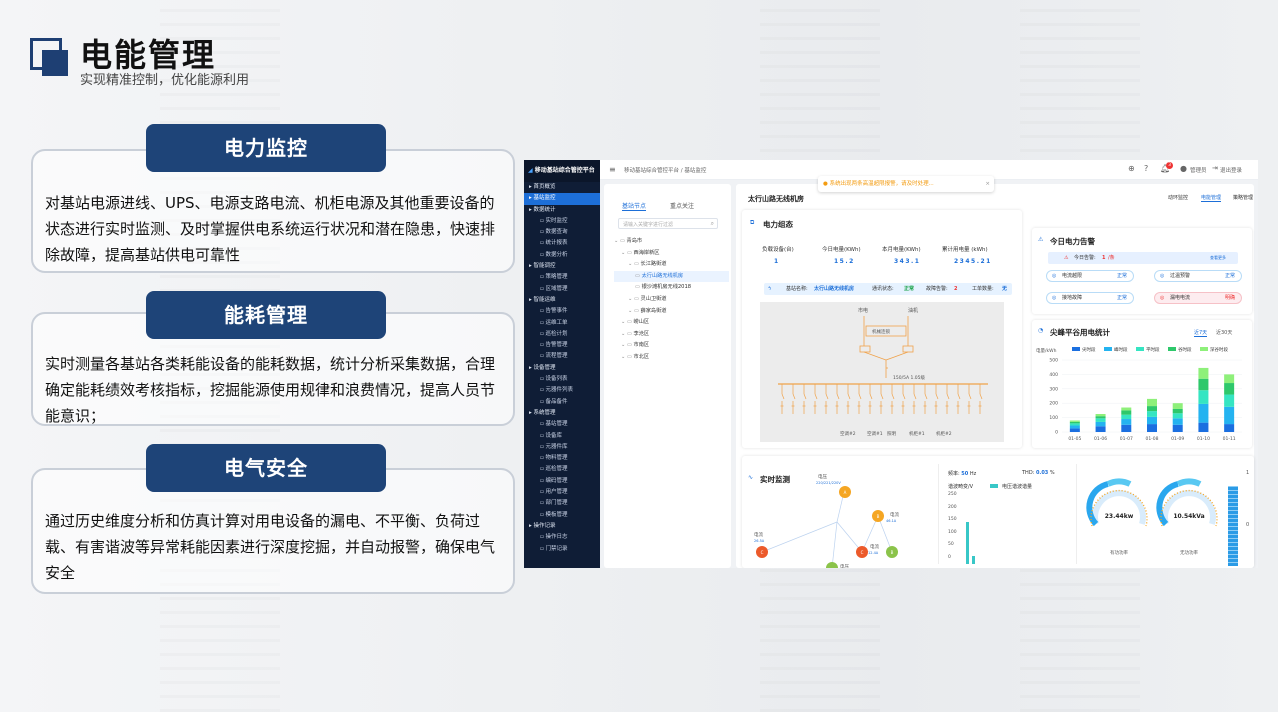 Image resolution: width=1278 pixels, height=712 pixels. I want to click on sidebar-item: ▸ 智能运维, so click(562, 300).